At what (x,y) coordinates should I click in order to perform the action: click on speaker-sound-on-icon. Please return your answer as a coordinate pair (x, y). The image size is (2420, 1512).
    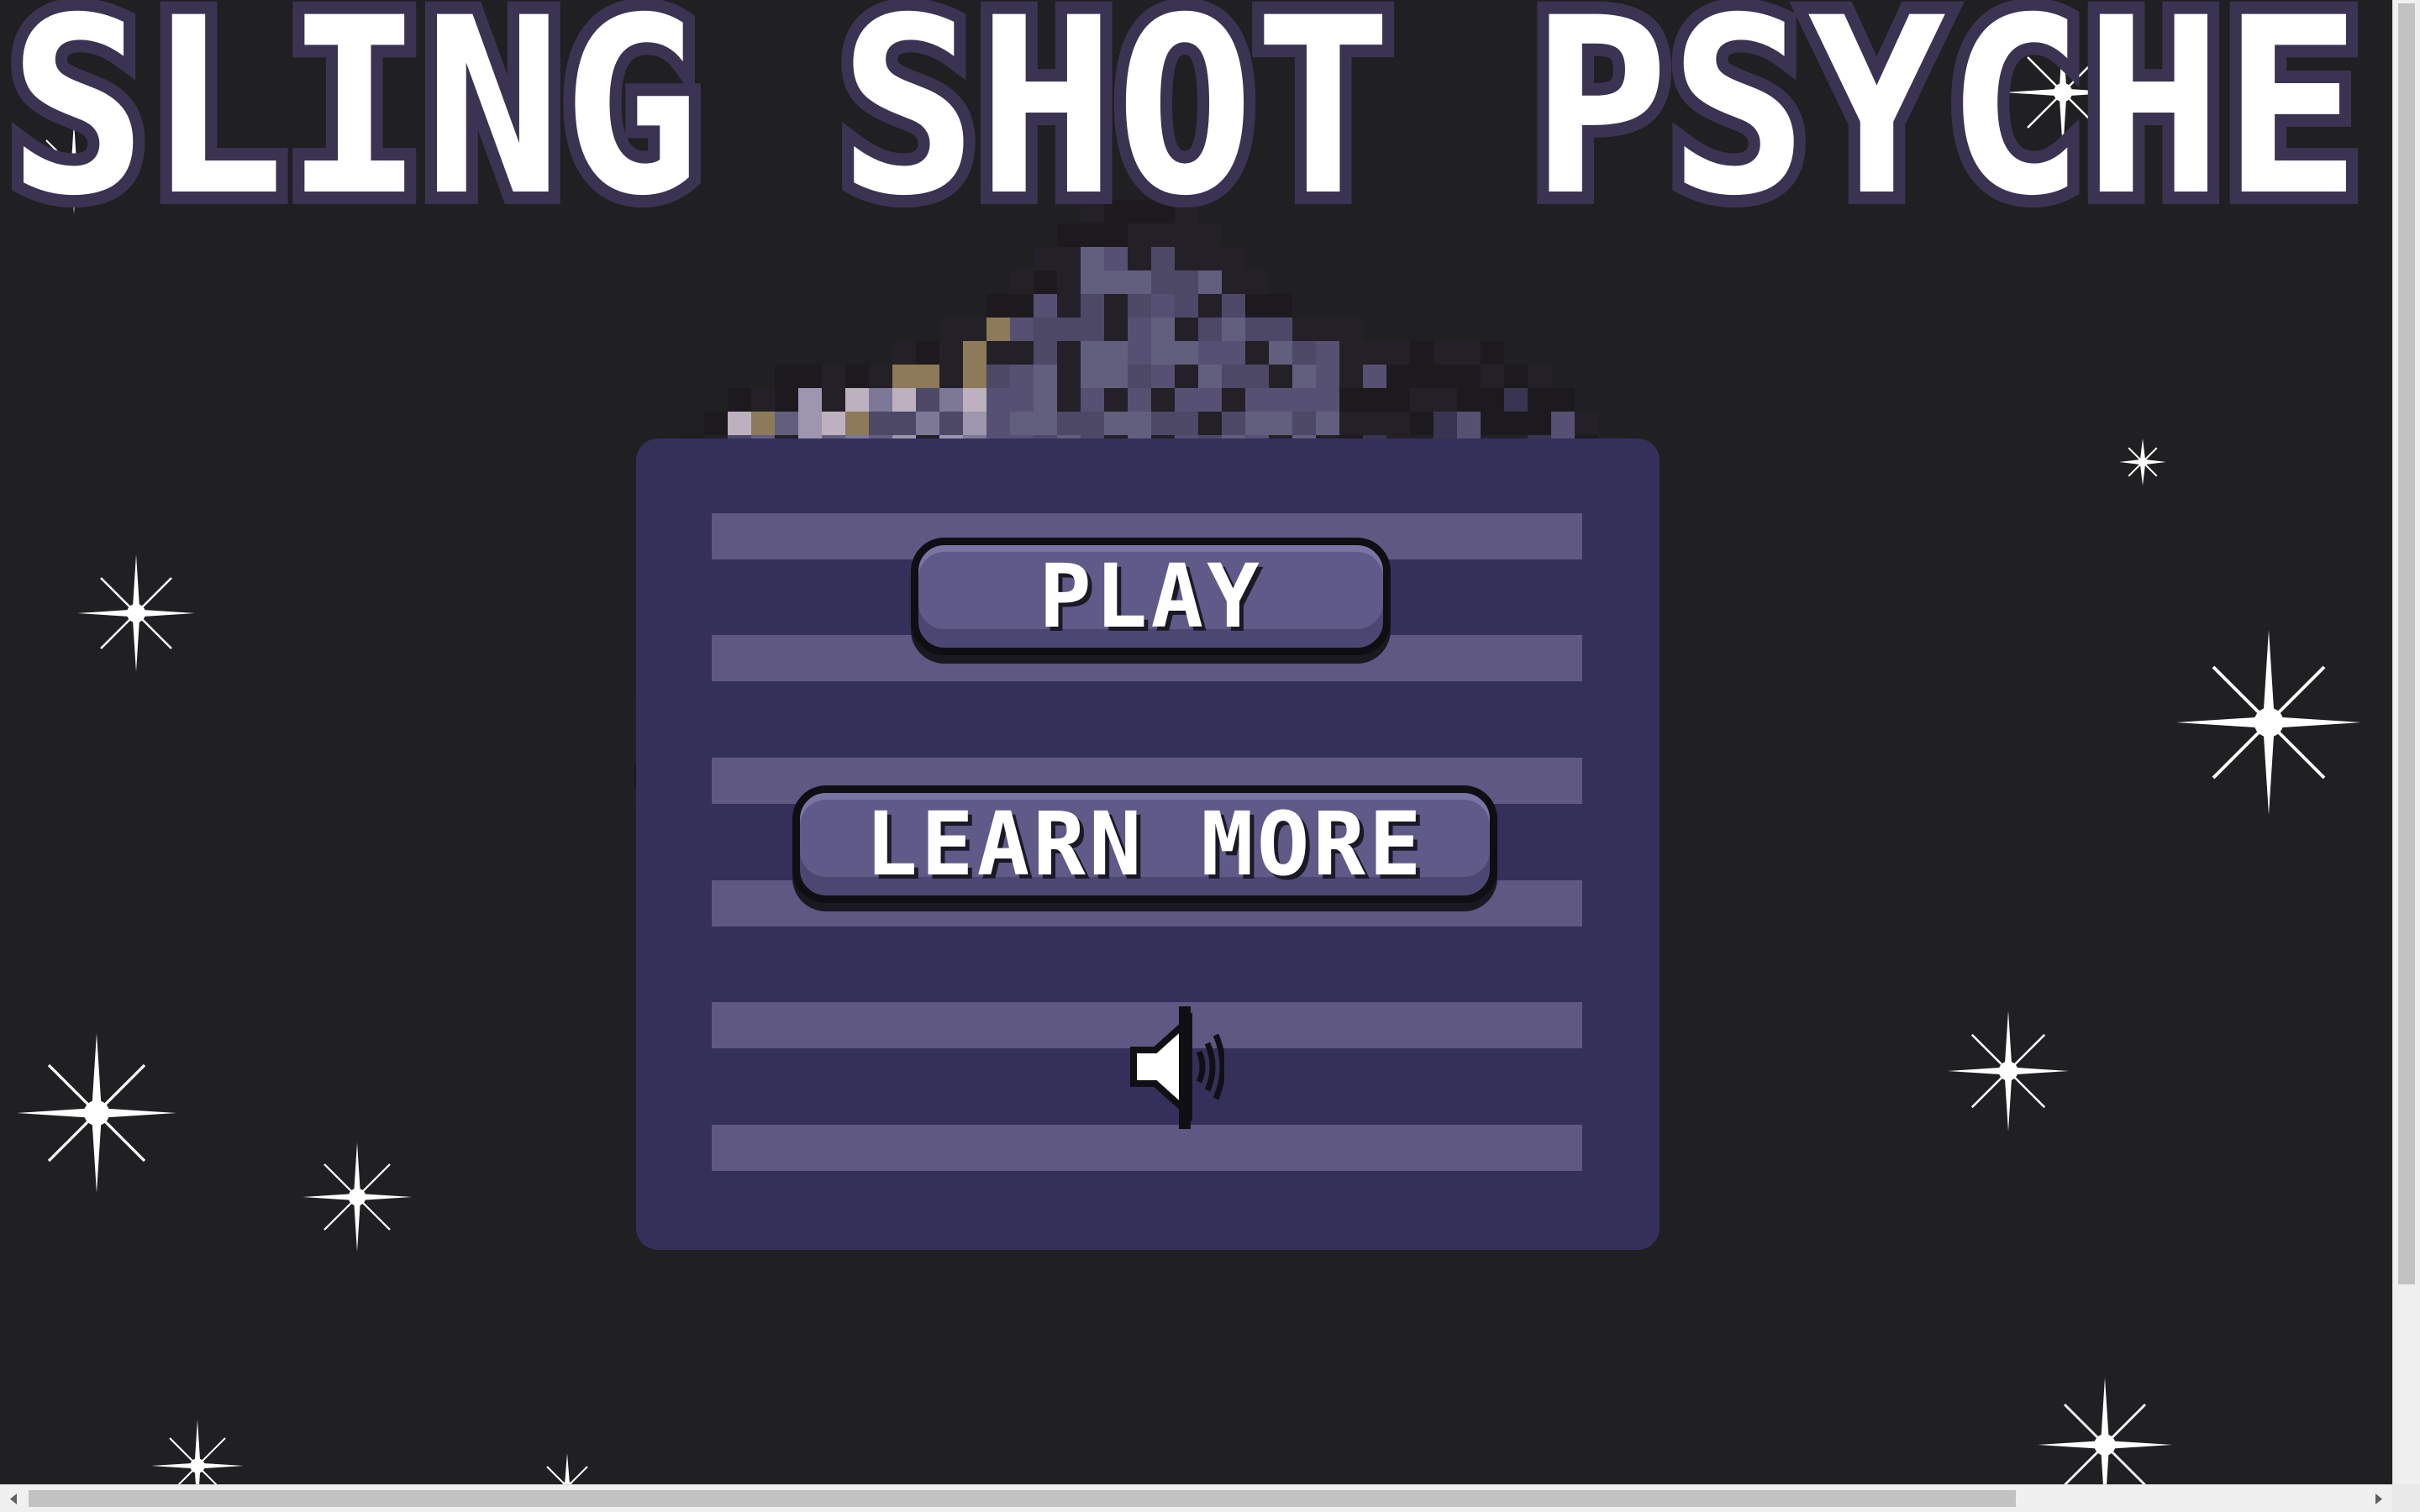
    Looking at the image, I should click on (1178, 1067).